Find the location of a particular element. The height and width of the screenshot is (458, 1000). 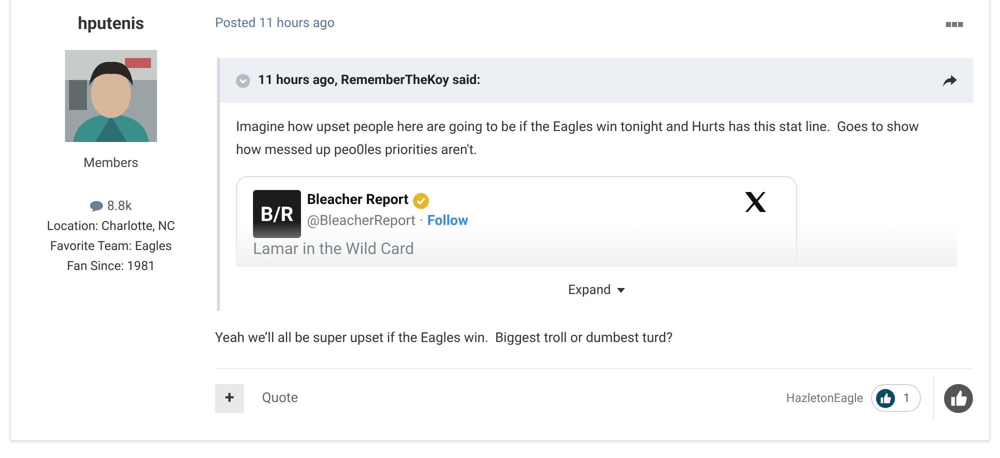

share-arrow-icon is located at coordinates (950, 80).